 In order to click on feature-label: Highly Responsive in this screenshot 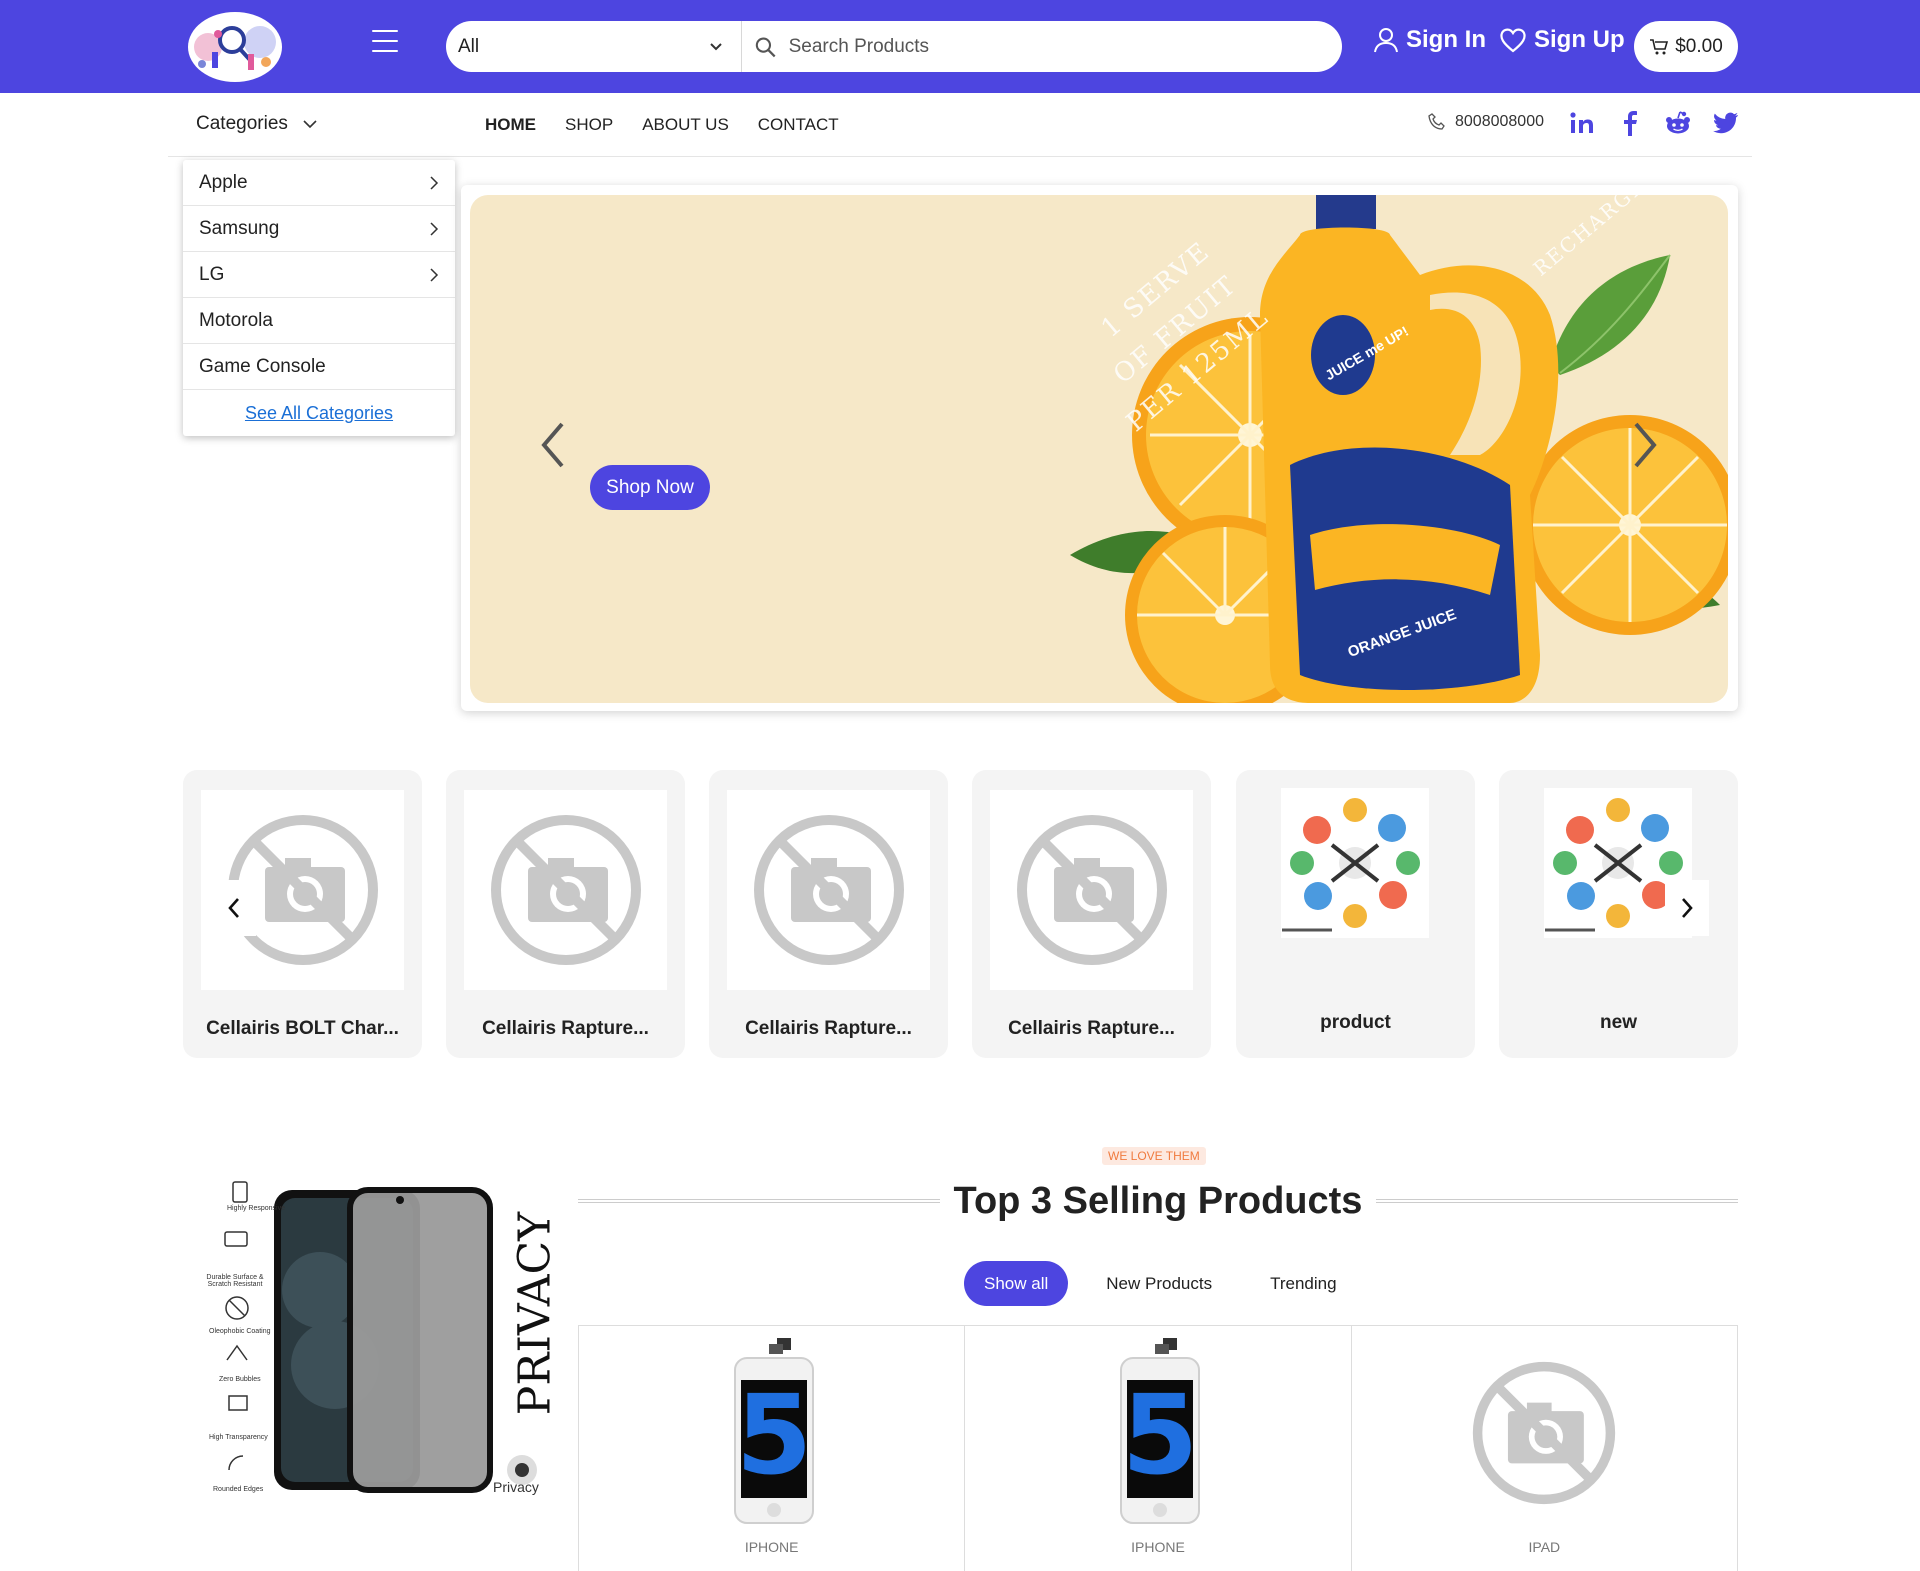, I will do `click(256, 1208)`.